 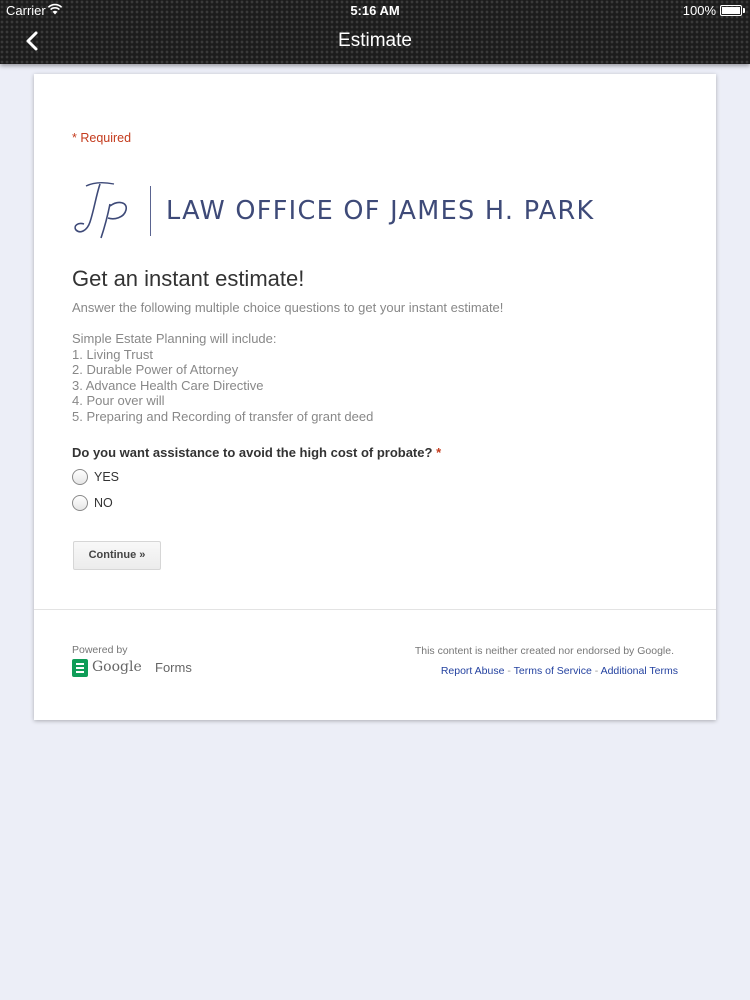 I want to click on firm-logo: LAW OFFICE OF JAMES H. PARK, so click(x=375, y=209).